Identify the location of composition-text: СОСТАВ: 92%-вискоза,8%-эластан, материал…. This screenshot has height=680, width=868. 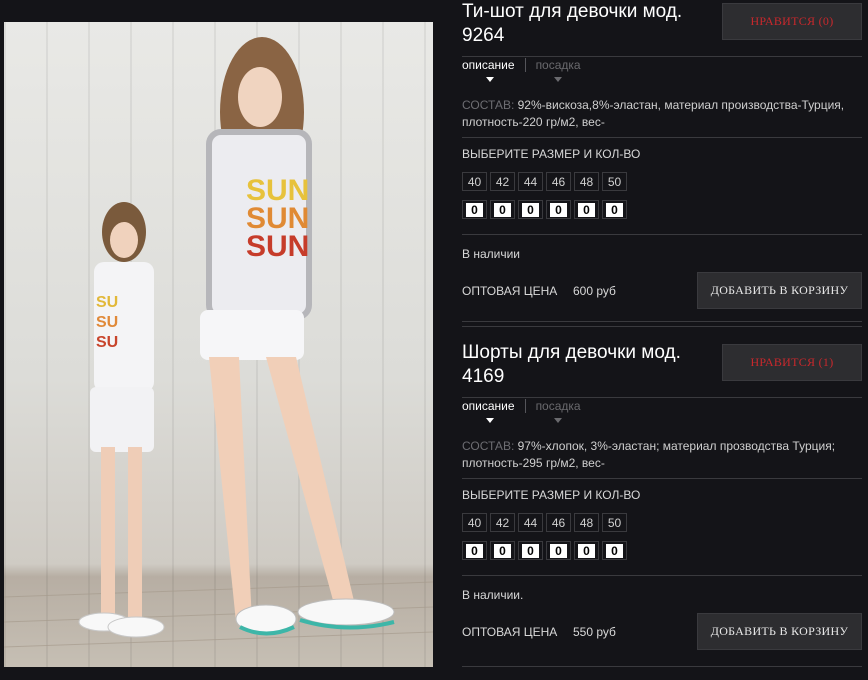
(662, 114).